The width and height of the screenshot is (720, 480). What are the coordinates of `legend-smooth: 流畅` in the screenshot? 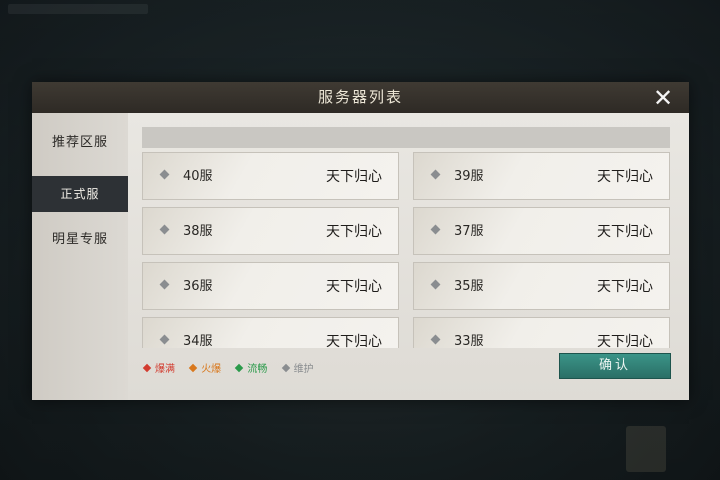 It's located at (251, 370).